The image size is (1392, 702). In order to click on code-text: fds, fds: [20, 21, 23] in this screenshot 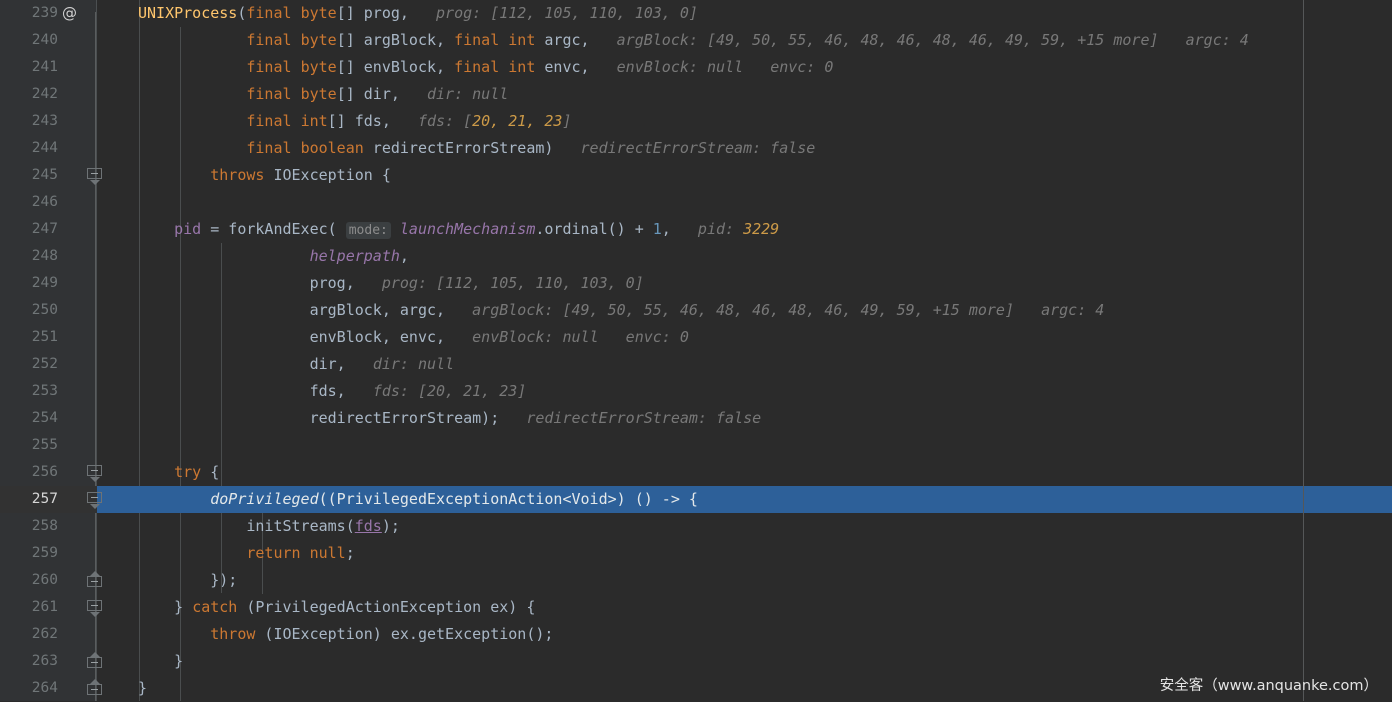, I will do `click(332, 391)`.